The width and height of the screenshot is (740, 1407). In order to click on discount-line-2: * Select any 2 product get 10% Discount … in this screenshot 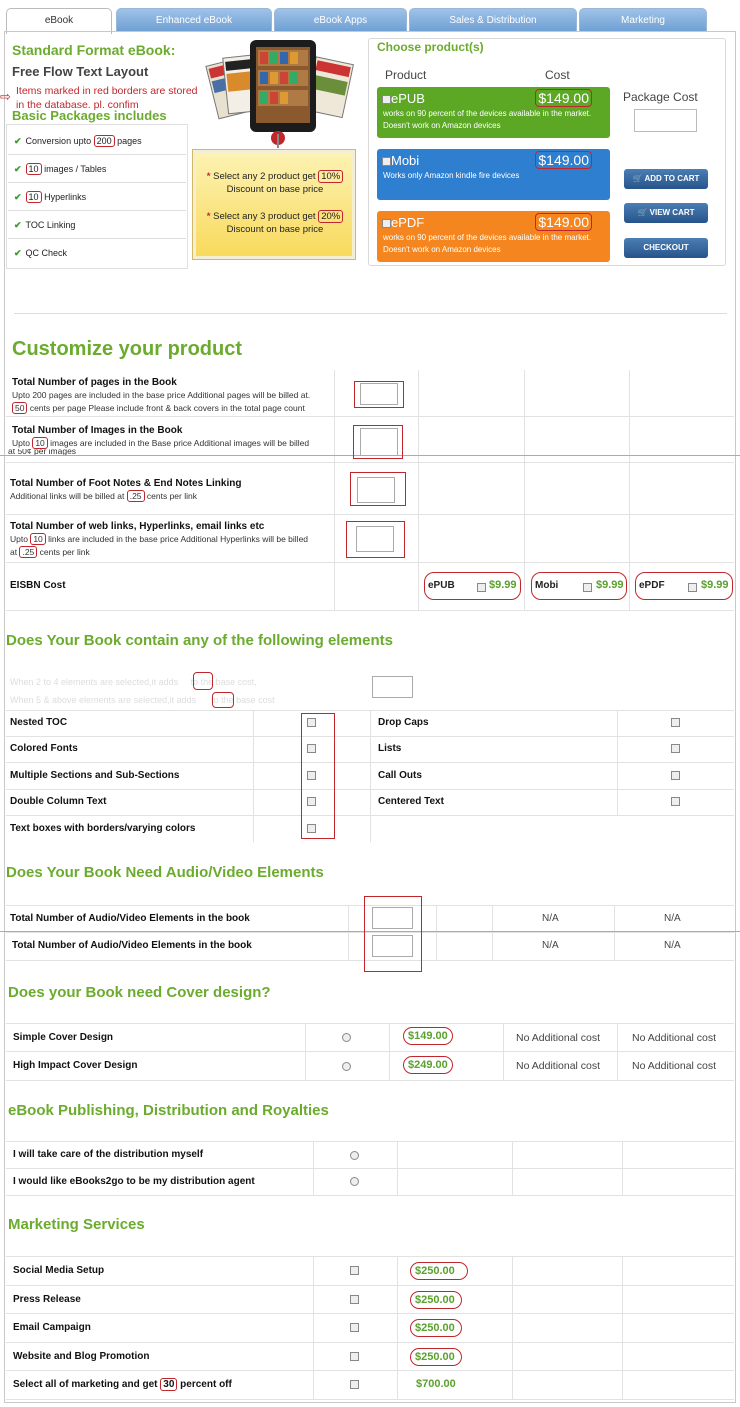, I will do `click(275, 183)`.